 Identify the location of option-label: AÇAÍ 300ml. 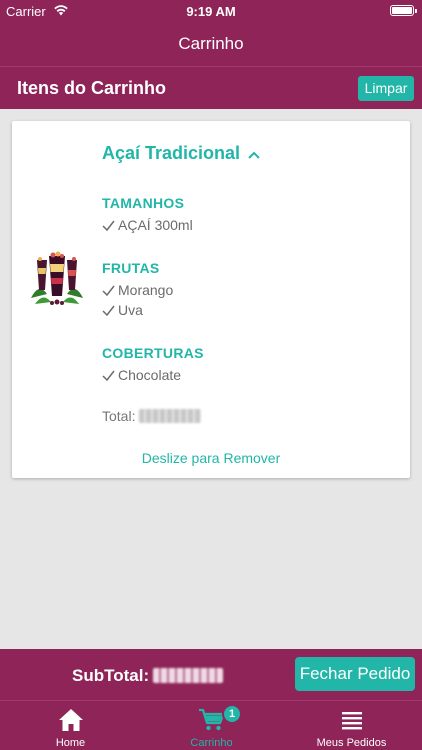
(155, 225).